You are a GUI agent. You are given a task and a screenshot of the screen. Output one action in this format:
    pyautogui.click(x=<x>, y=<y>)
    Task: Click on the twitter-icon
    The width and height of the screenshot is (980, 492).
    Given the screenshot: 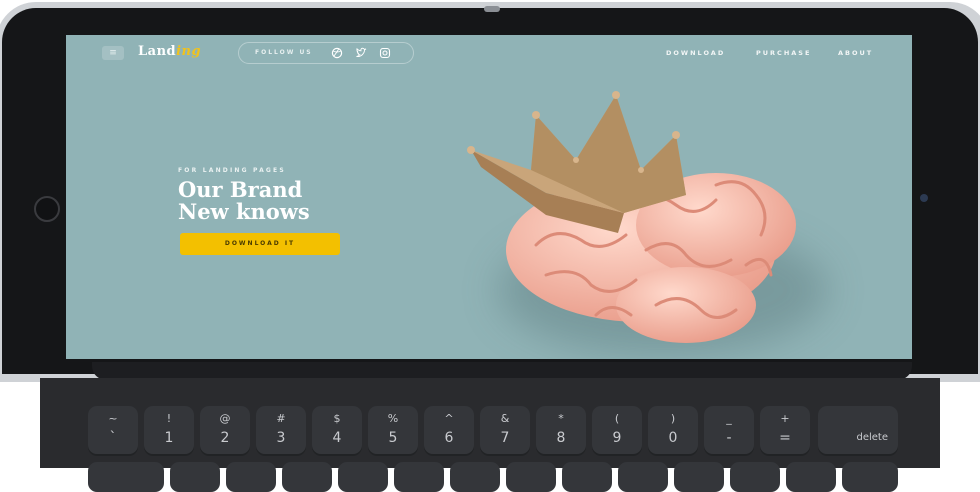 What is the action you would take?
    pyautogui.click(x=361, y=53)
    